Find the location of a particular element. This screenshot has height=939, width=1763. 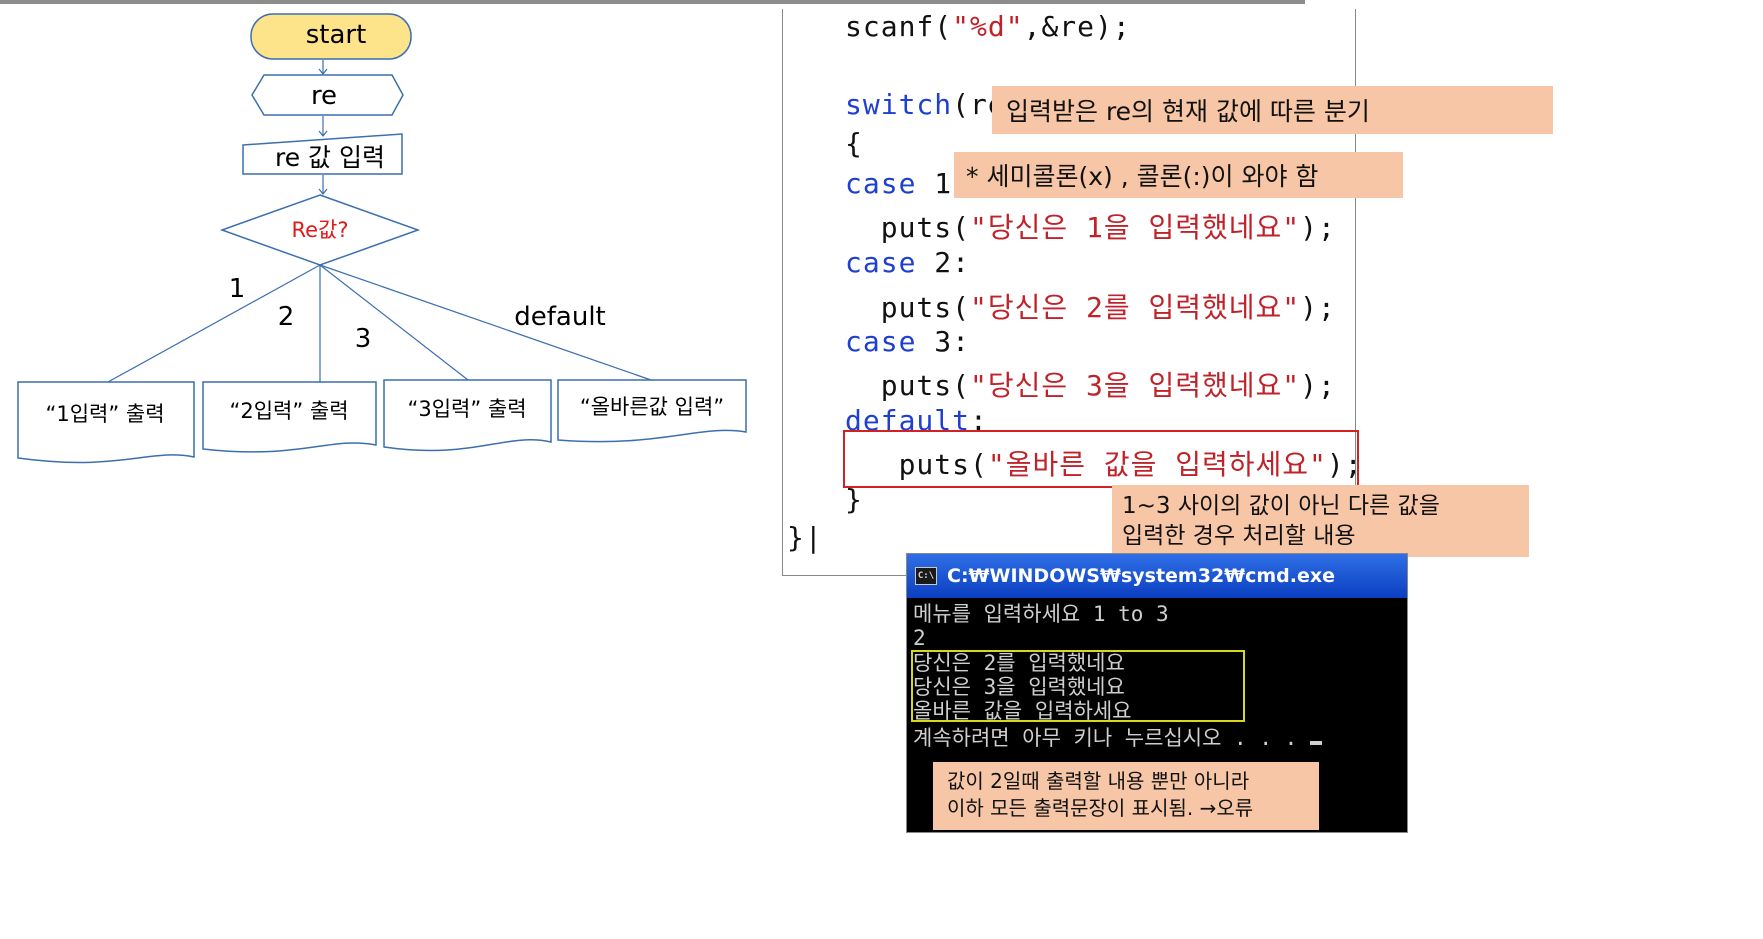

console-titlebar: C:\ C:₩WINDOWS₩system32₩cmd.exe is located at coordinates (1157, 576).